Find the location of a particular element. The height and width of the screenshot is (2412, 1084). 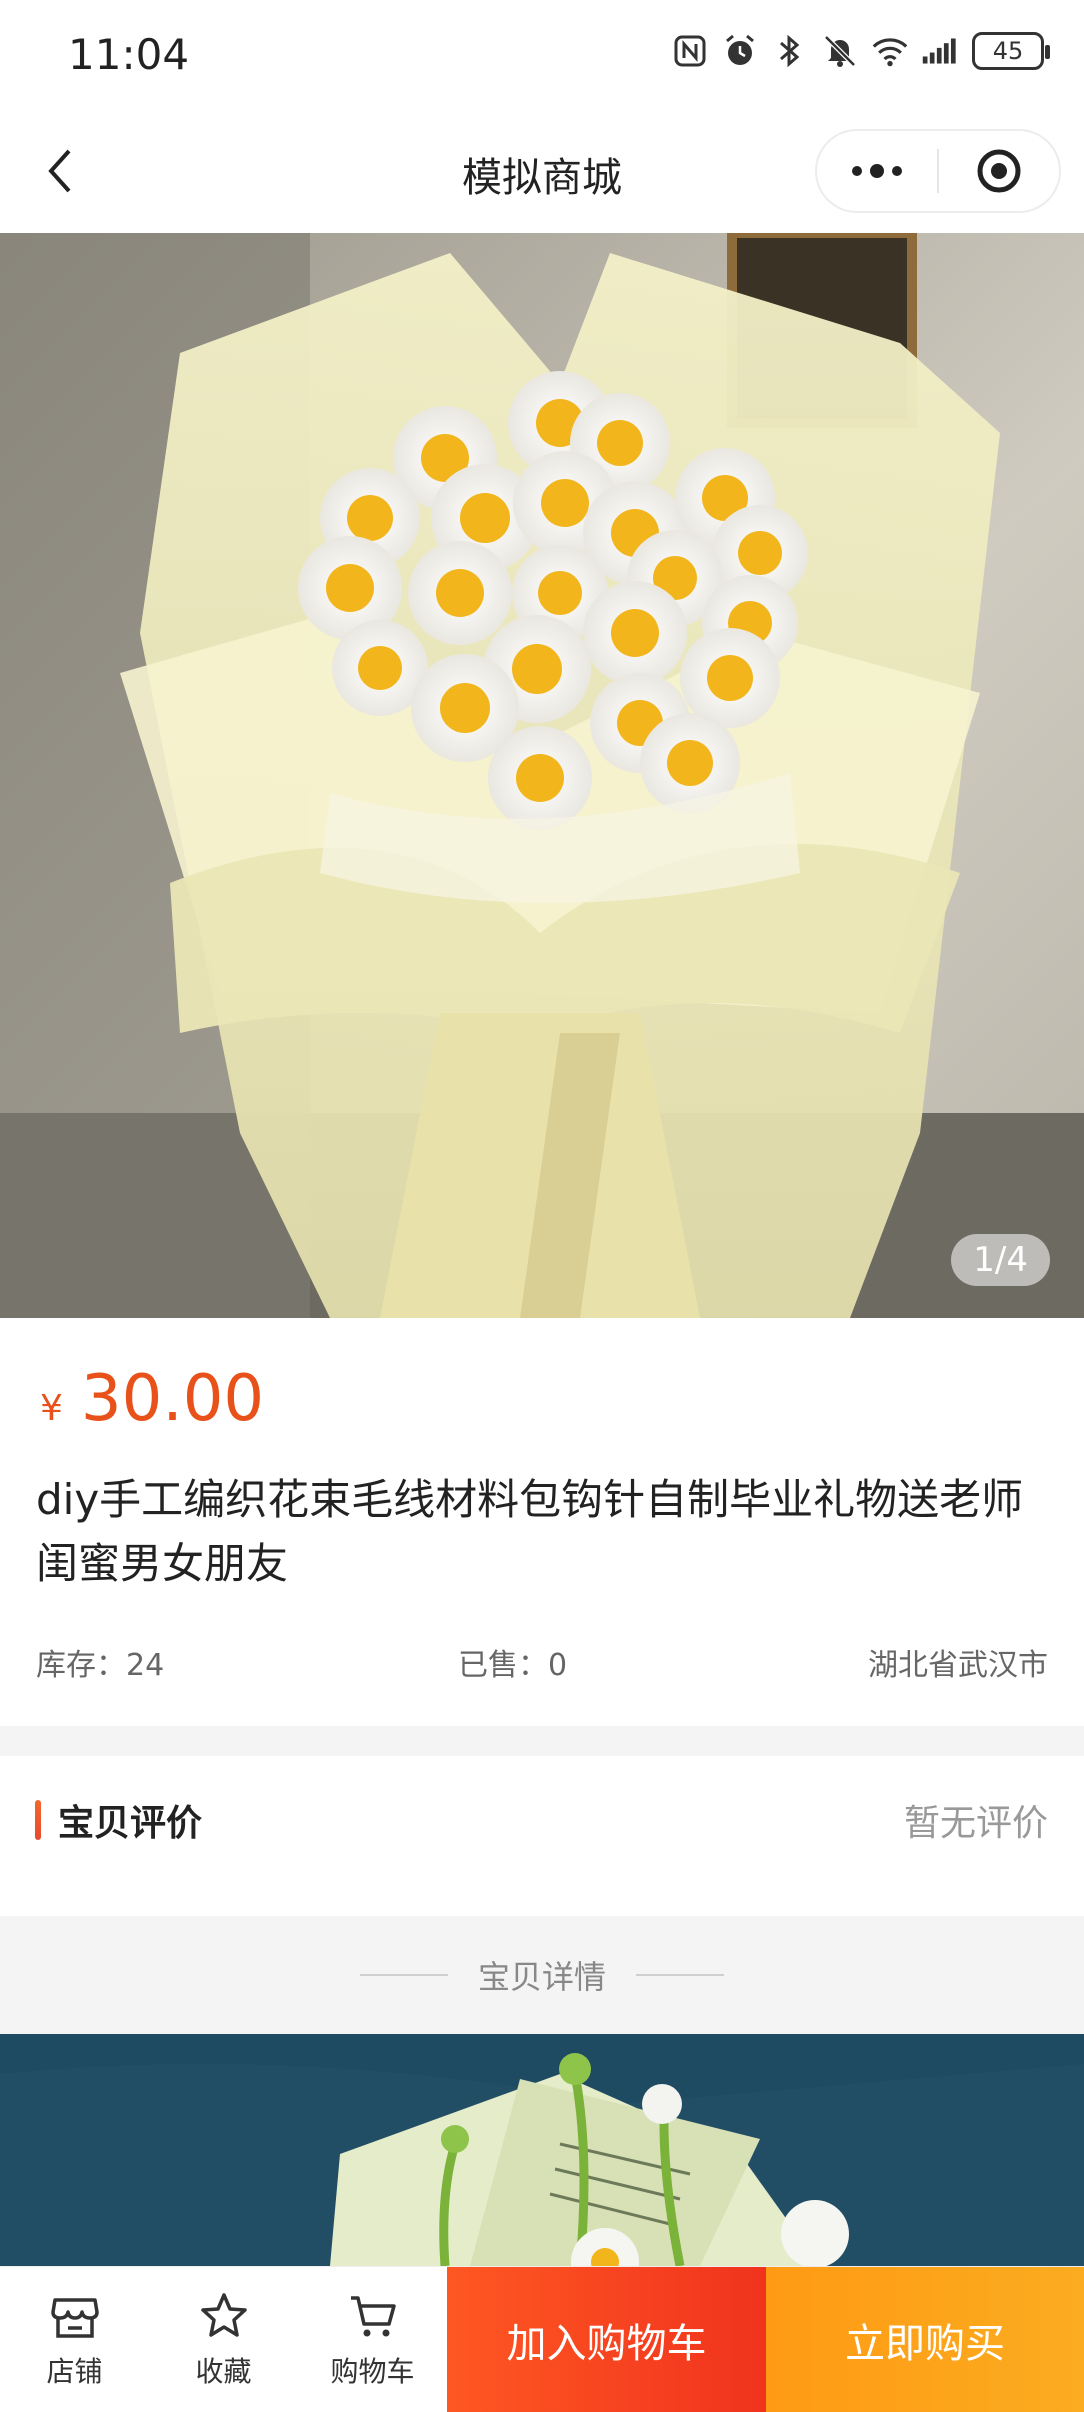

buy-now-button: 立即购买 is located at coordinates (925, 2339).